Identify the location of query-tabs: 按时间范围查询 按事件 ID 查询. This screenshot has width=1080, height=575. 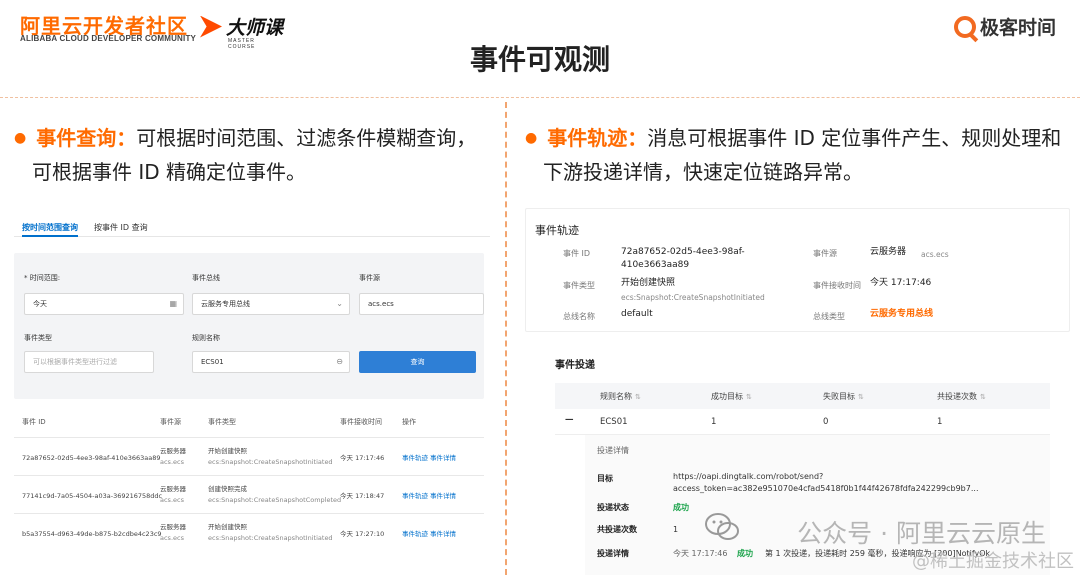
(252, 225).